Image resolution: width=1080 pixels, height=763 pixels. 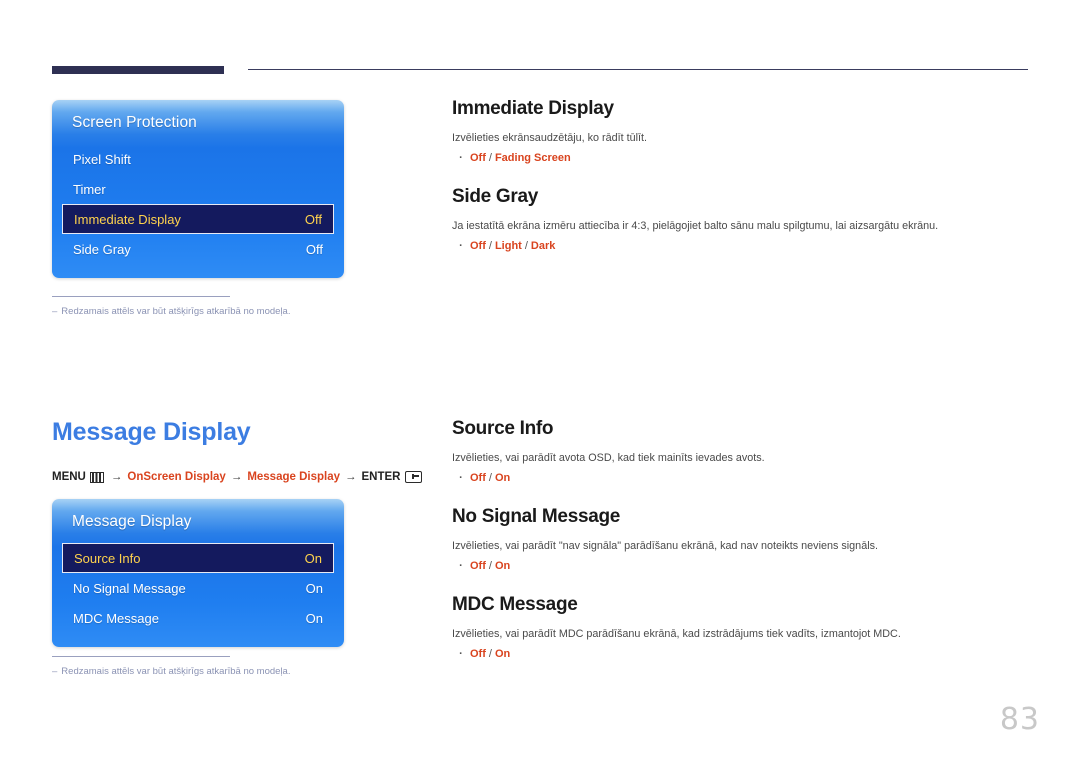 What do you see at coordinates (742, 158) in the screenshot?
I see `entry-options: · Off / Fading Screen` at bounding box center [742, 158].